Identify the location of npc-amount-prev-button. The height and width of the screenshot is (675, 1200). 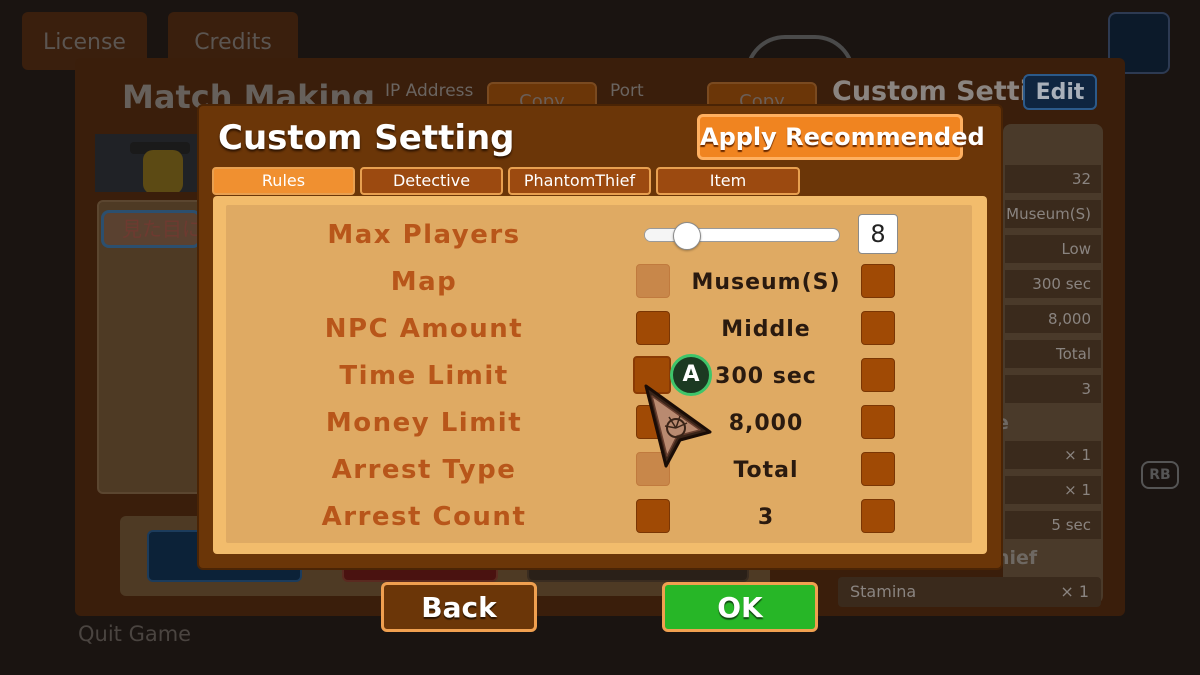
(653, 328).